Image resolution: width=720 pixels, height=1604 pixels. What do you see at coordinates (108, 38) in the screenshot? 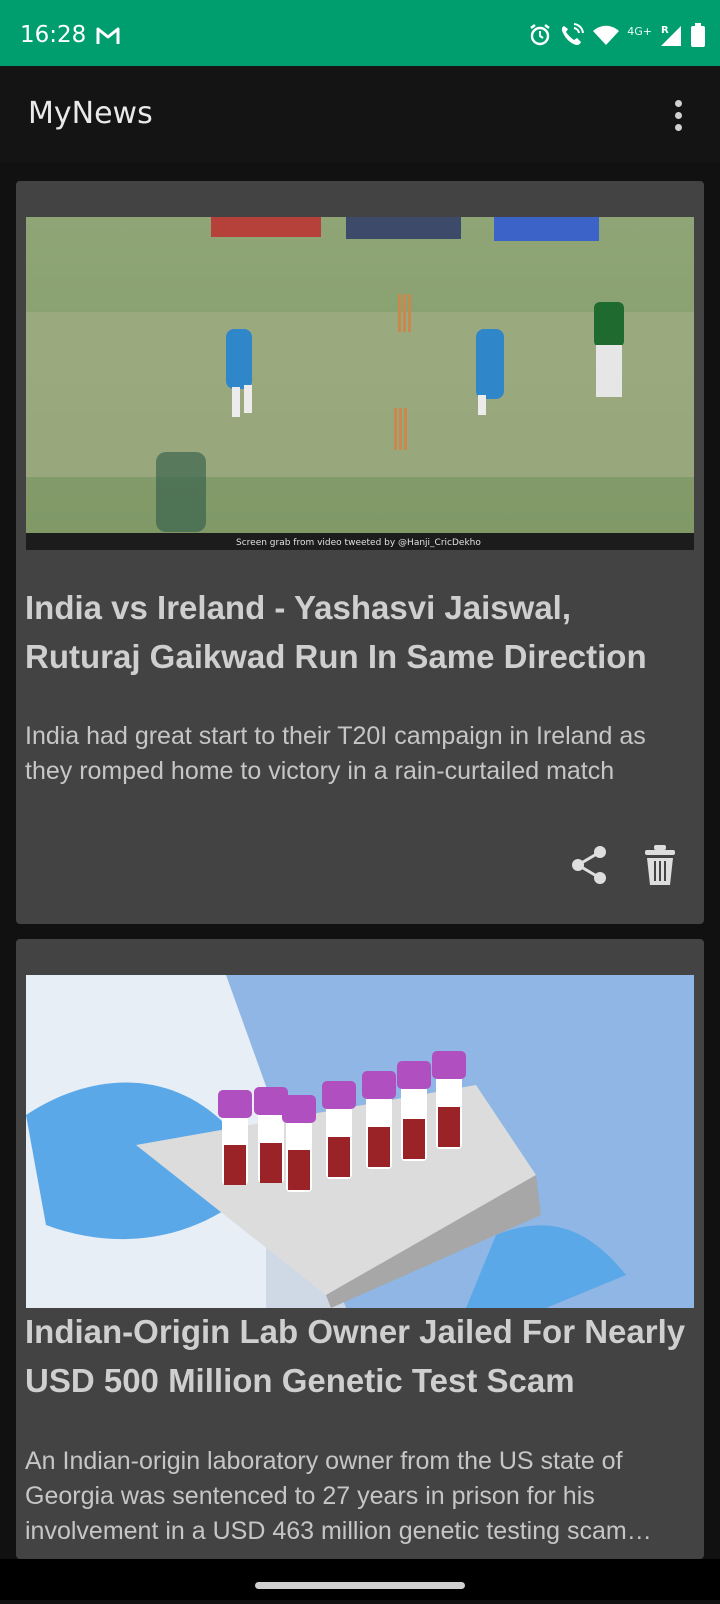
I see `gmail-icon` at bounding box center [108, 38].